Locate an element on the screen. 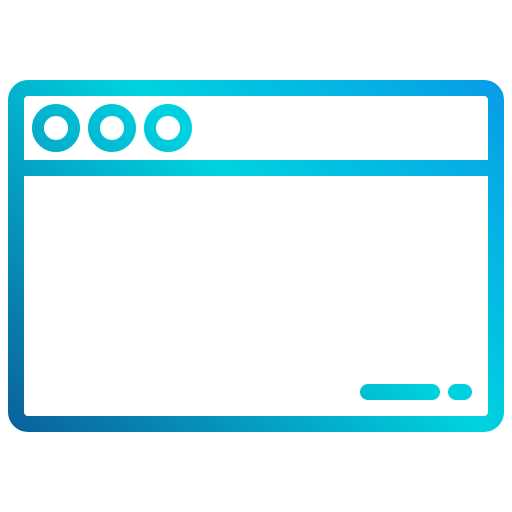  small-indicator is located at coordinates (460, 392).